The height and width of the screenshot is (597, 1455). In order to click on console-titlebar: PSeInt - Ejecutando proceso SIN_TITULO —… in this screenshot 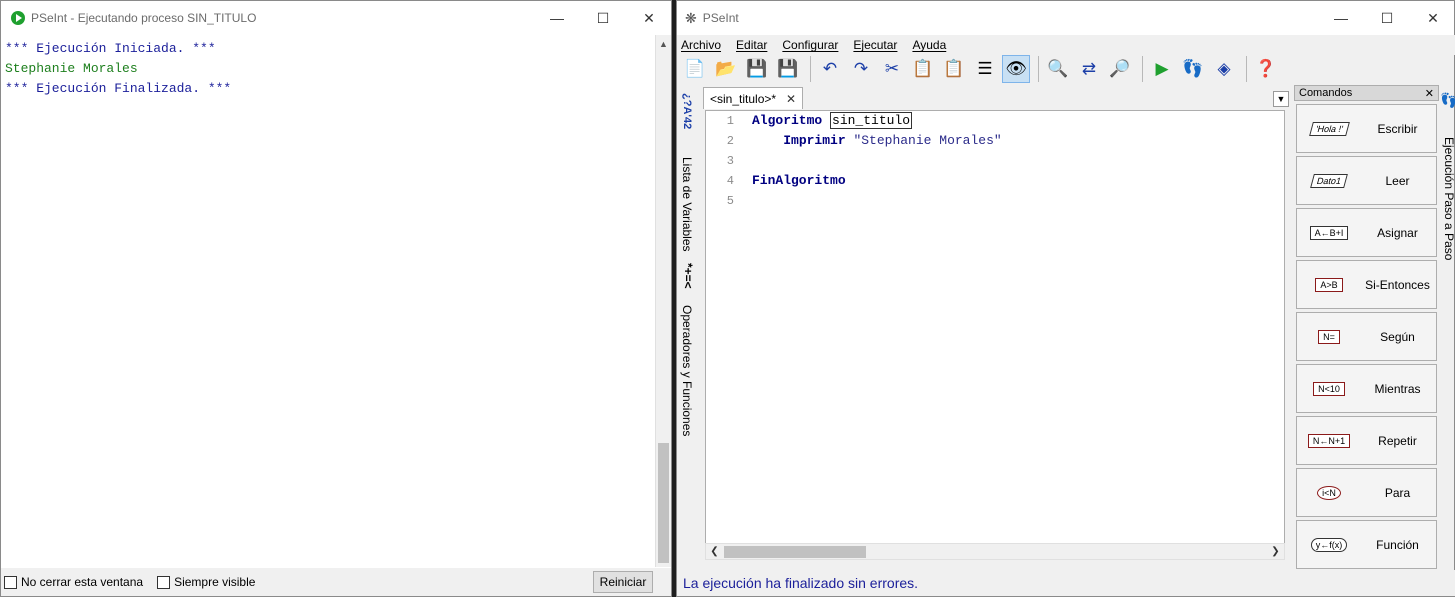, I will do `click(336, 18)`.